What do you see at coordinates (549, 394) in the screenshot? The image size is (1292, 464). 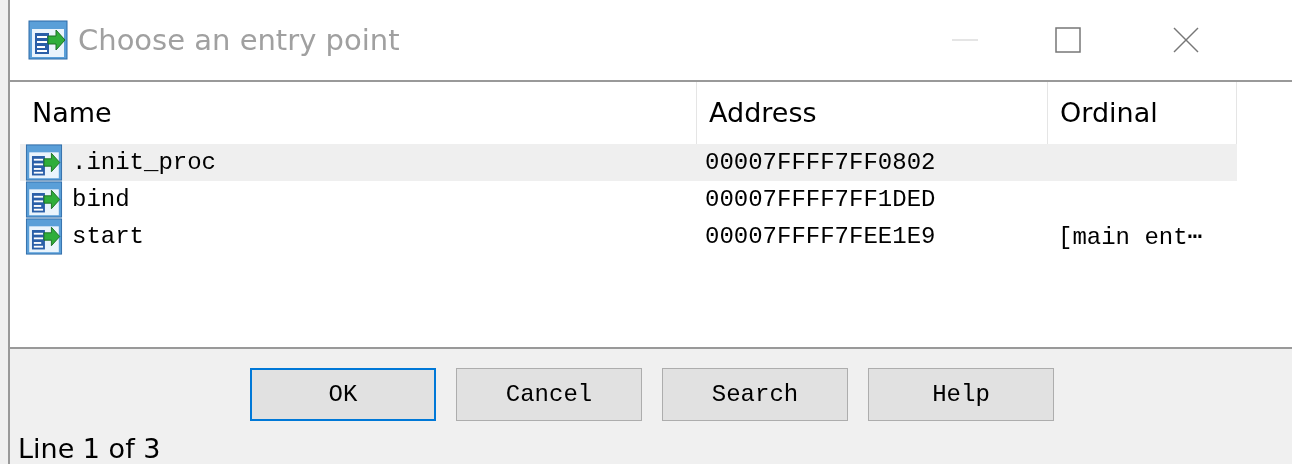 I see `dialog-button: Cancel` at bounding box center [549, 394].